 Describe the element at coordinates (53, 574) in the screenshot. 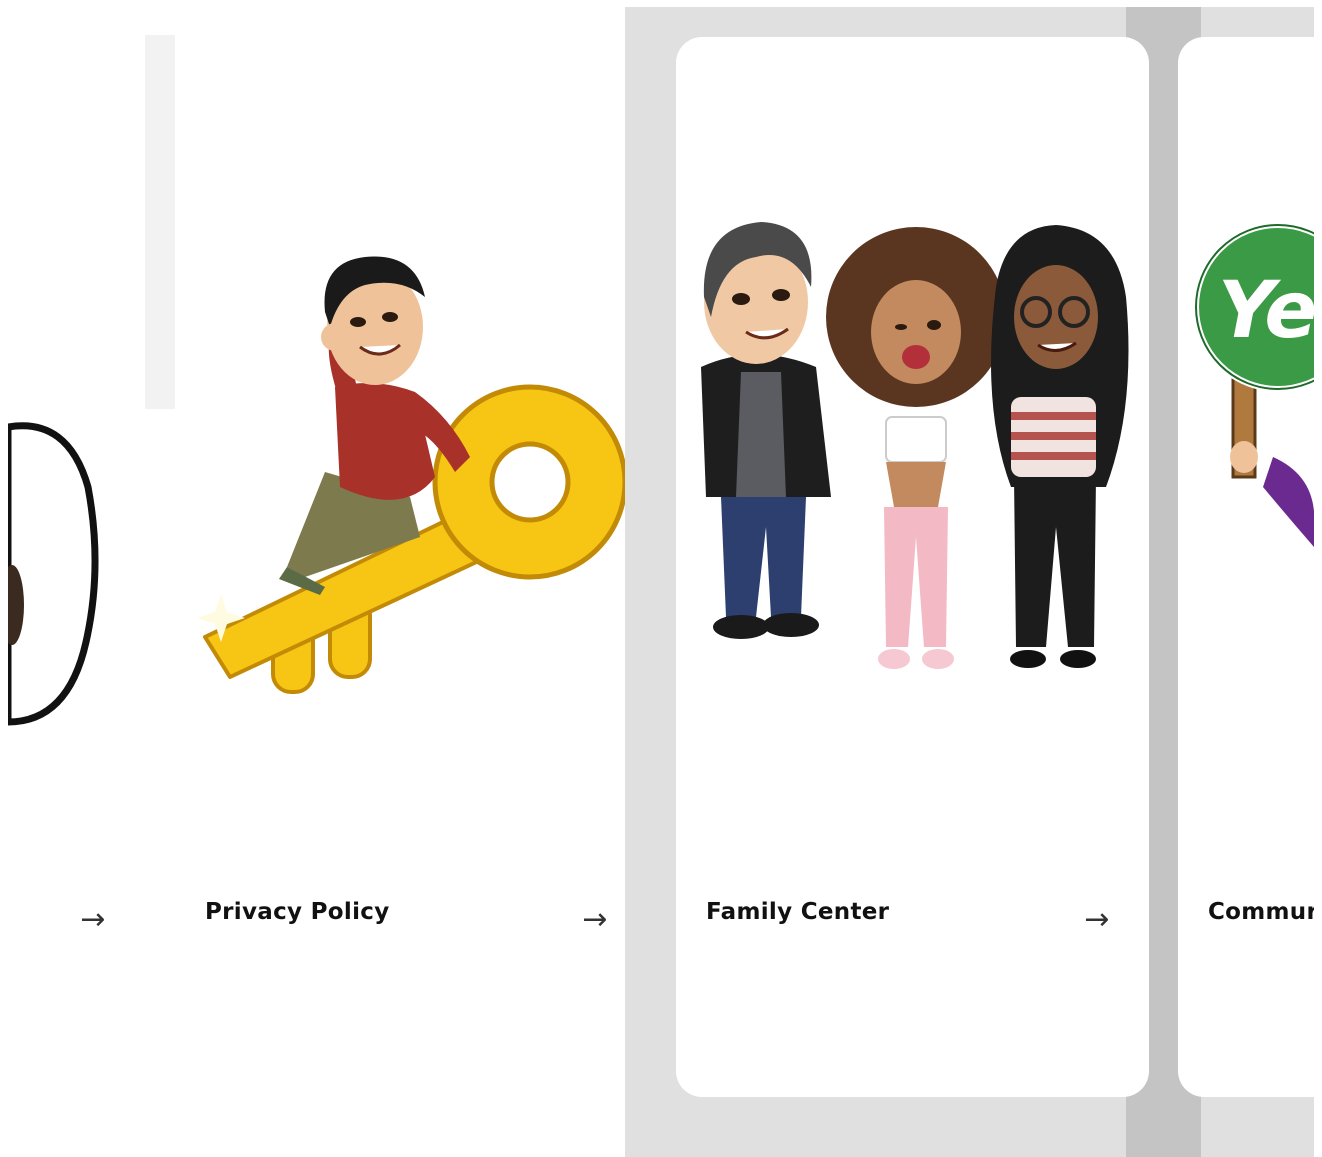

I see `partial-avatar-icon` at that location.